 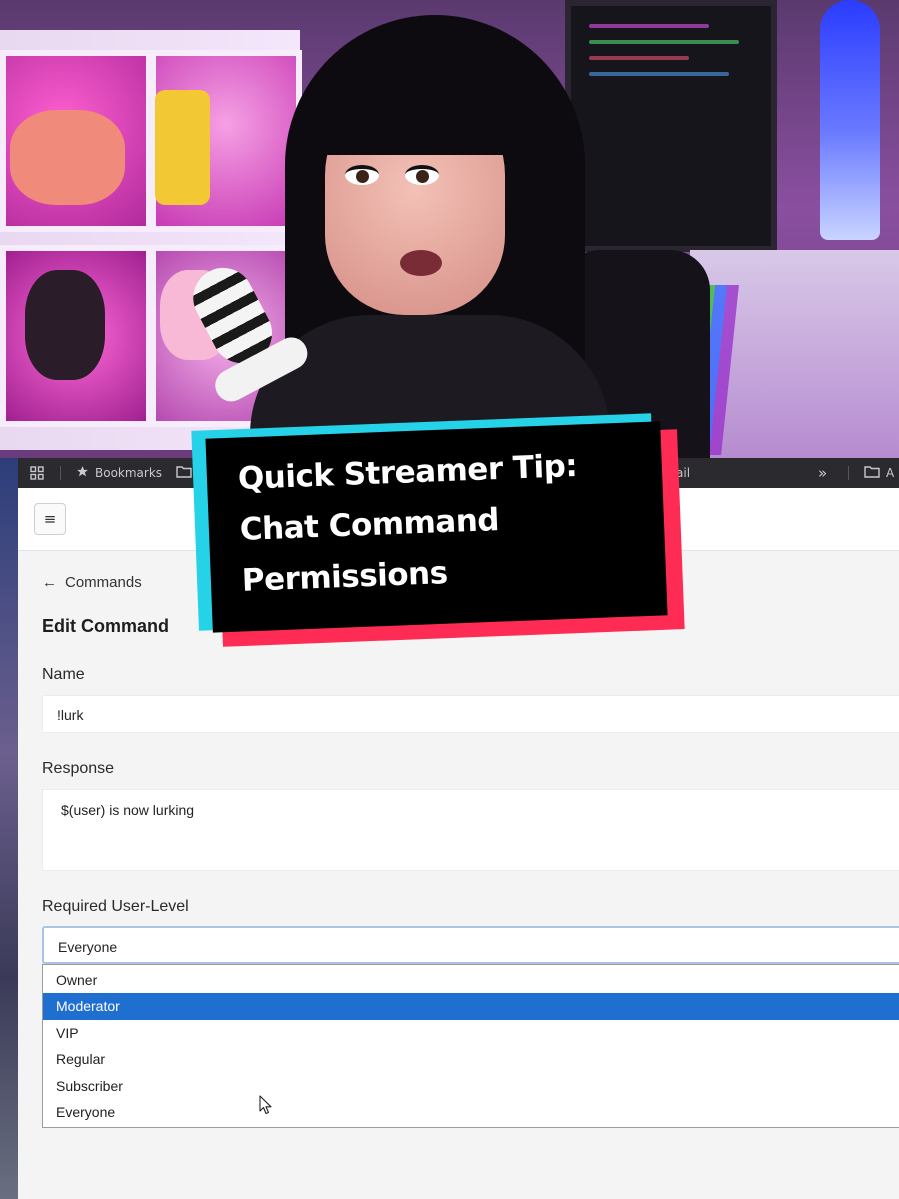 What do you see at coordinates (78, 768) in the screenshot?
I see `response-label: Response` at bounding box center [78, 768].